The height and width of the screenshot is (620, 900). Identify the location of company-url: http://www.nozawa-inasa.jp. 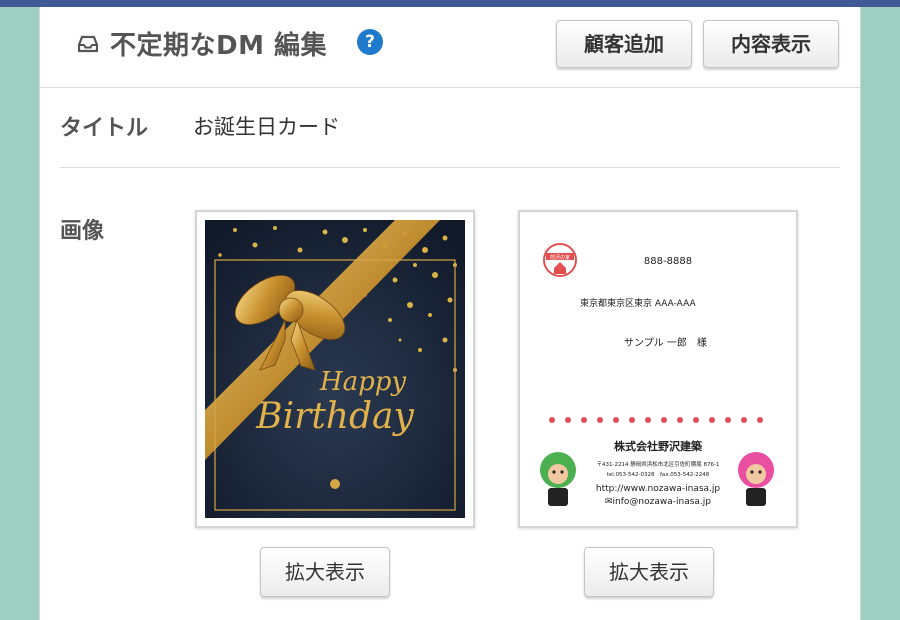
(658, 489).